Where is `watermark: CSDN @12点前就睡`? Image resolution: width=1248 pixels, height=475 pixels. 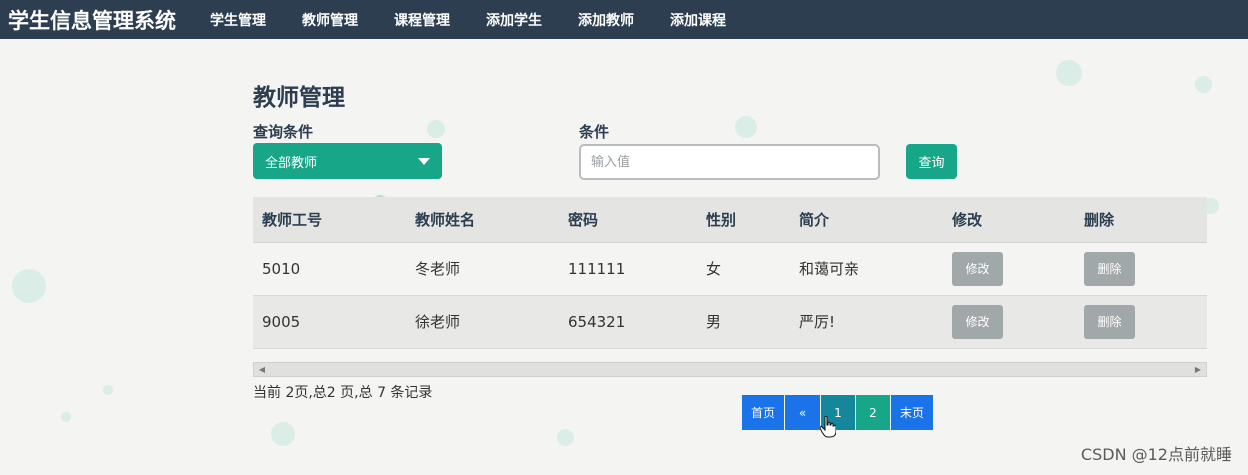 watermark: CSDN @12点前就睡 is located at coordinates (1156, 454).